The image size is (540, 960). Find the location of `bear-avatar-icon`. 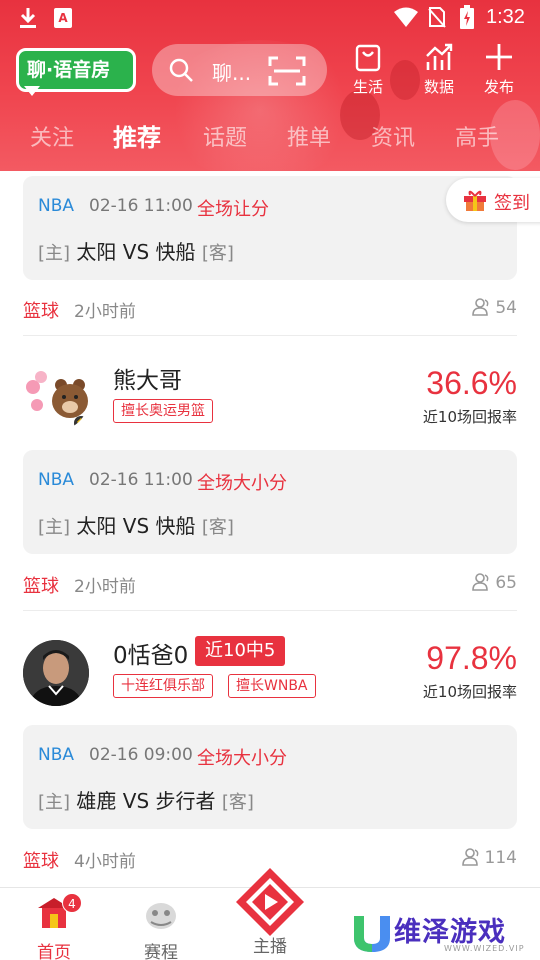

bear-avatar-icon is located at coordinates (57, 400).